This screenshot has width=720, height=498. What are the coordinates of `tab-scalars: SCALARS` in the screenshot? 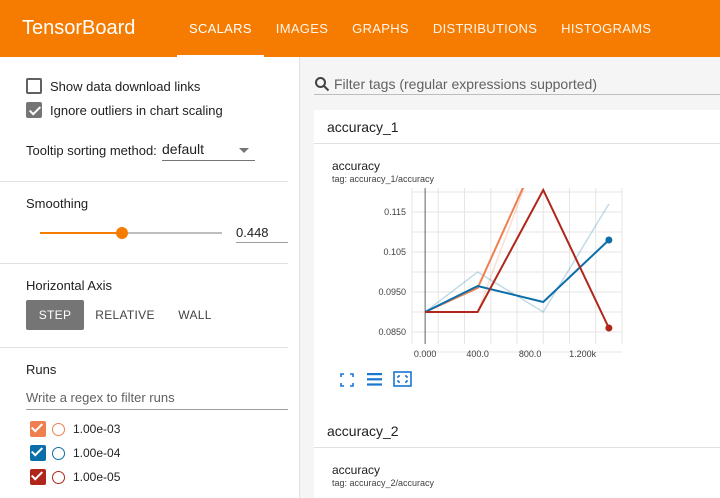 It's located at (220, 28).